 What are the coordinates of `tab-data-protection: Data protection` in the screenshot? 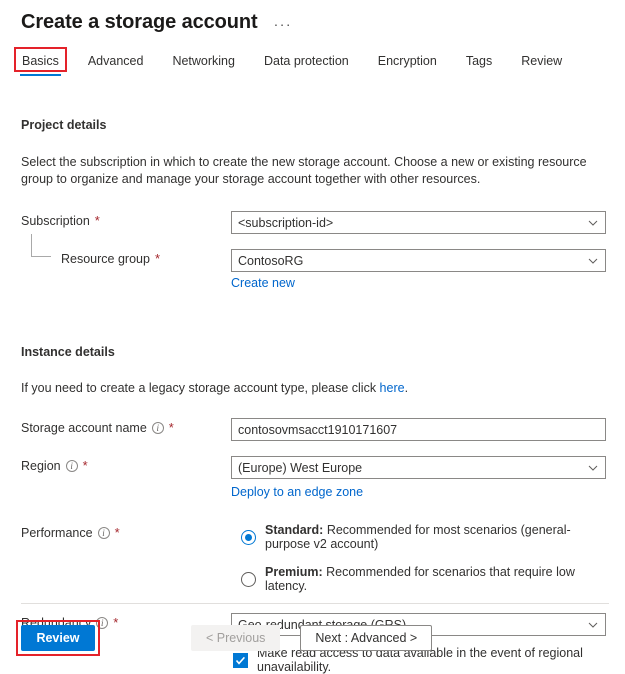 It's located at (306, 64).